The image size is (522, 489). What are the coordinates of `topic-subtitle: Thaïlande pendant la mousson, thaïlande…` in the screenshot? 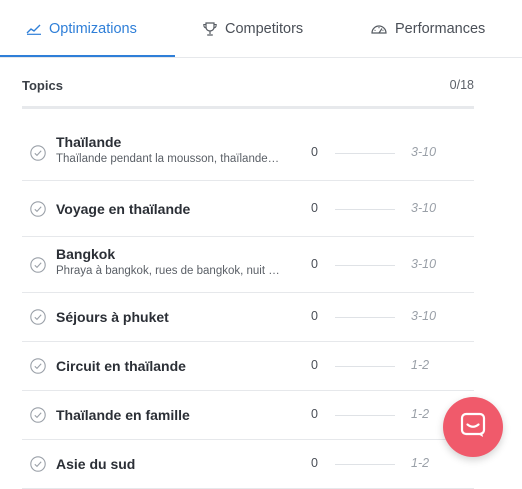 It's located at (168, 159).